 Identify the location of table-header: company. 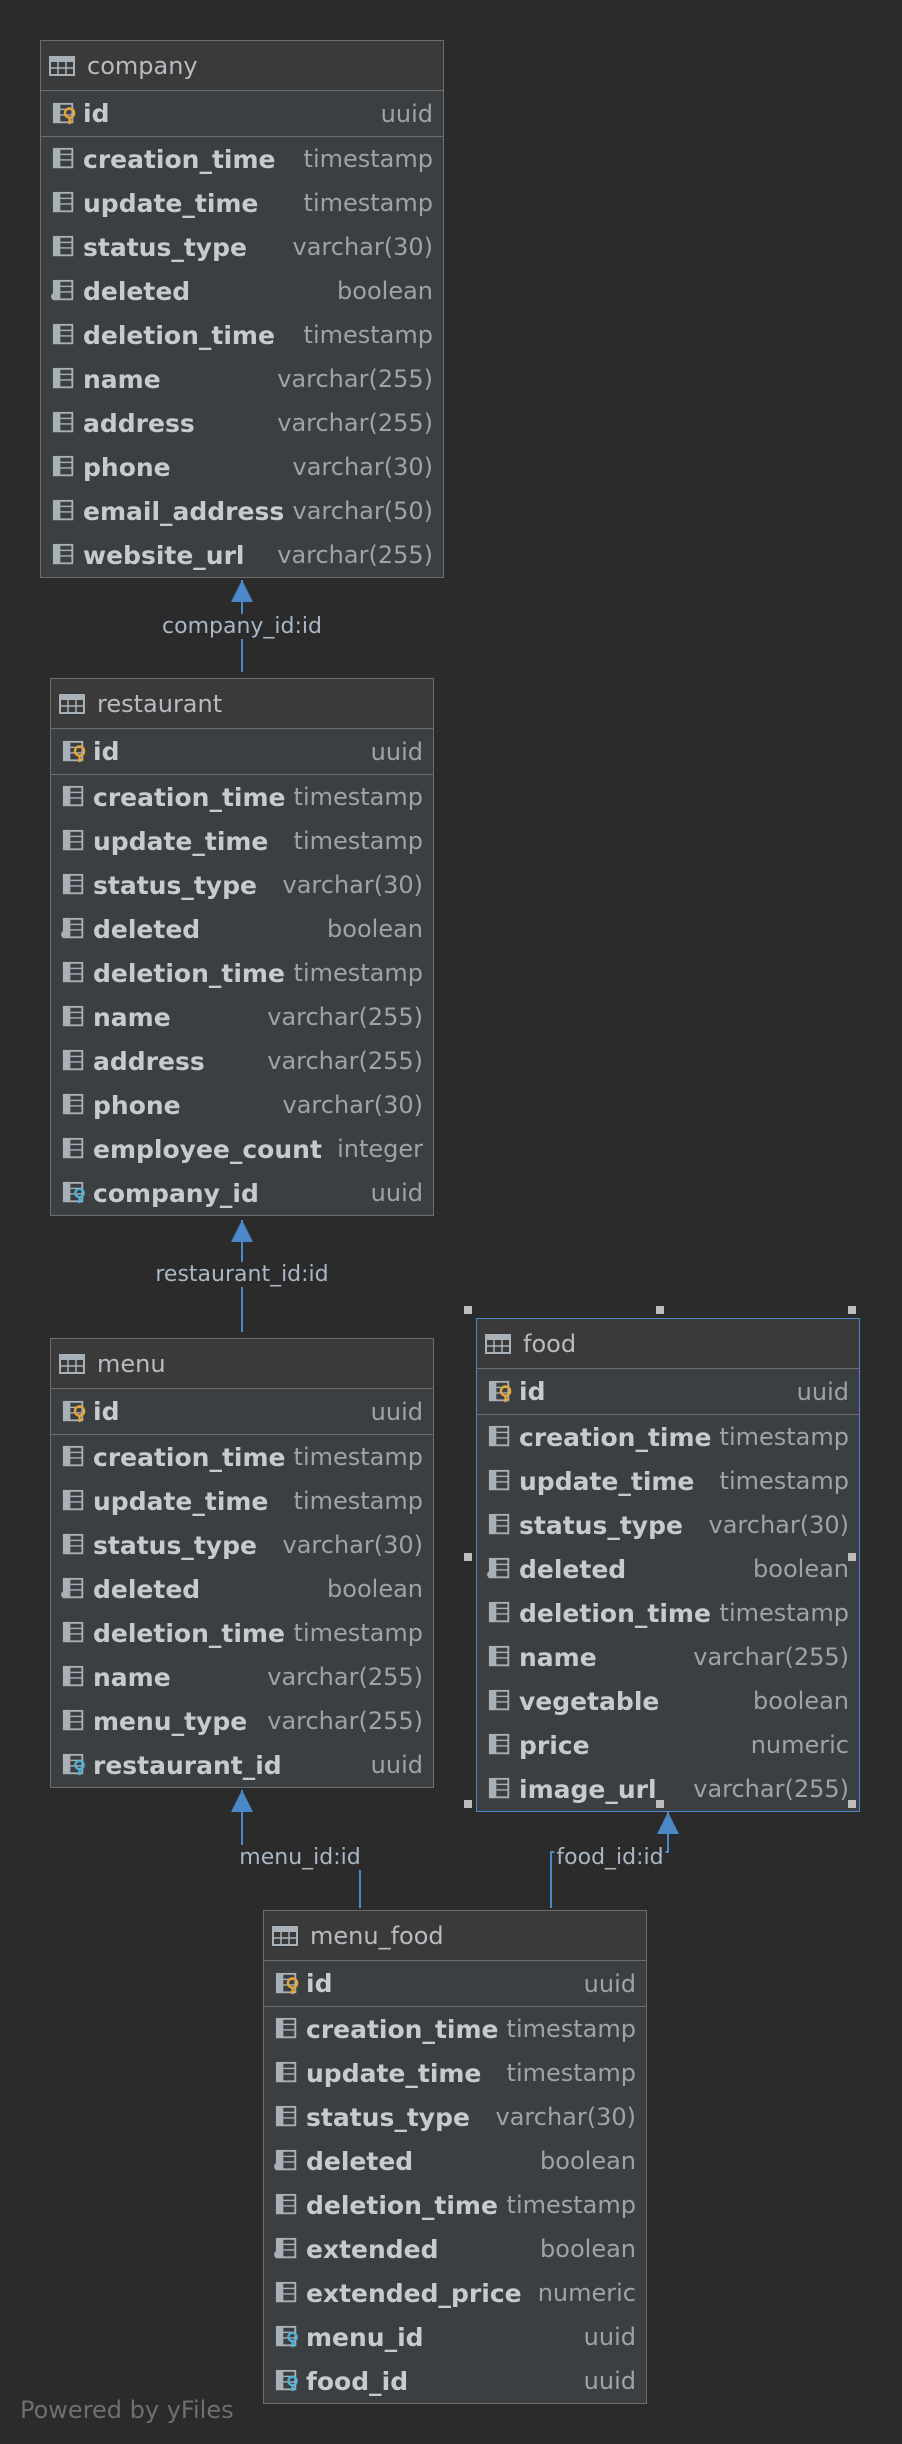
(242, 66).